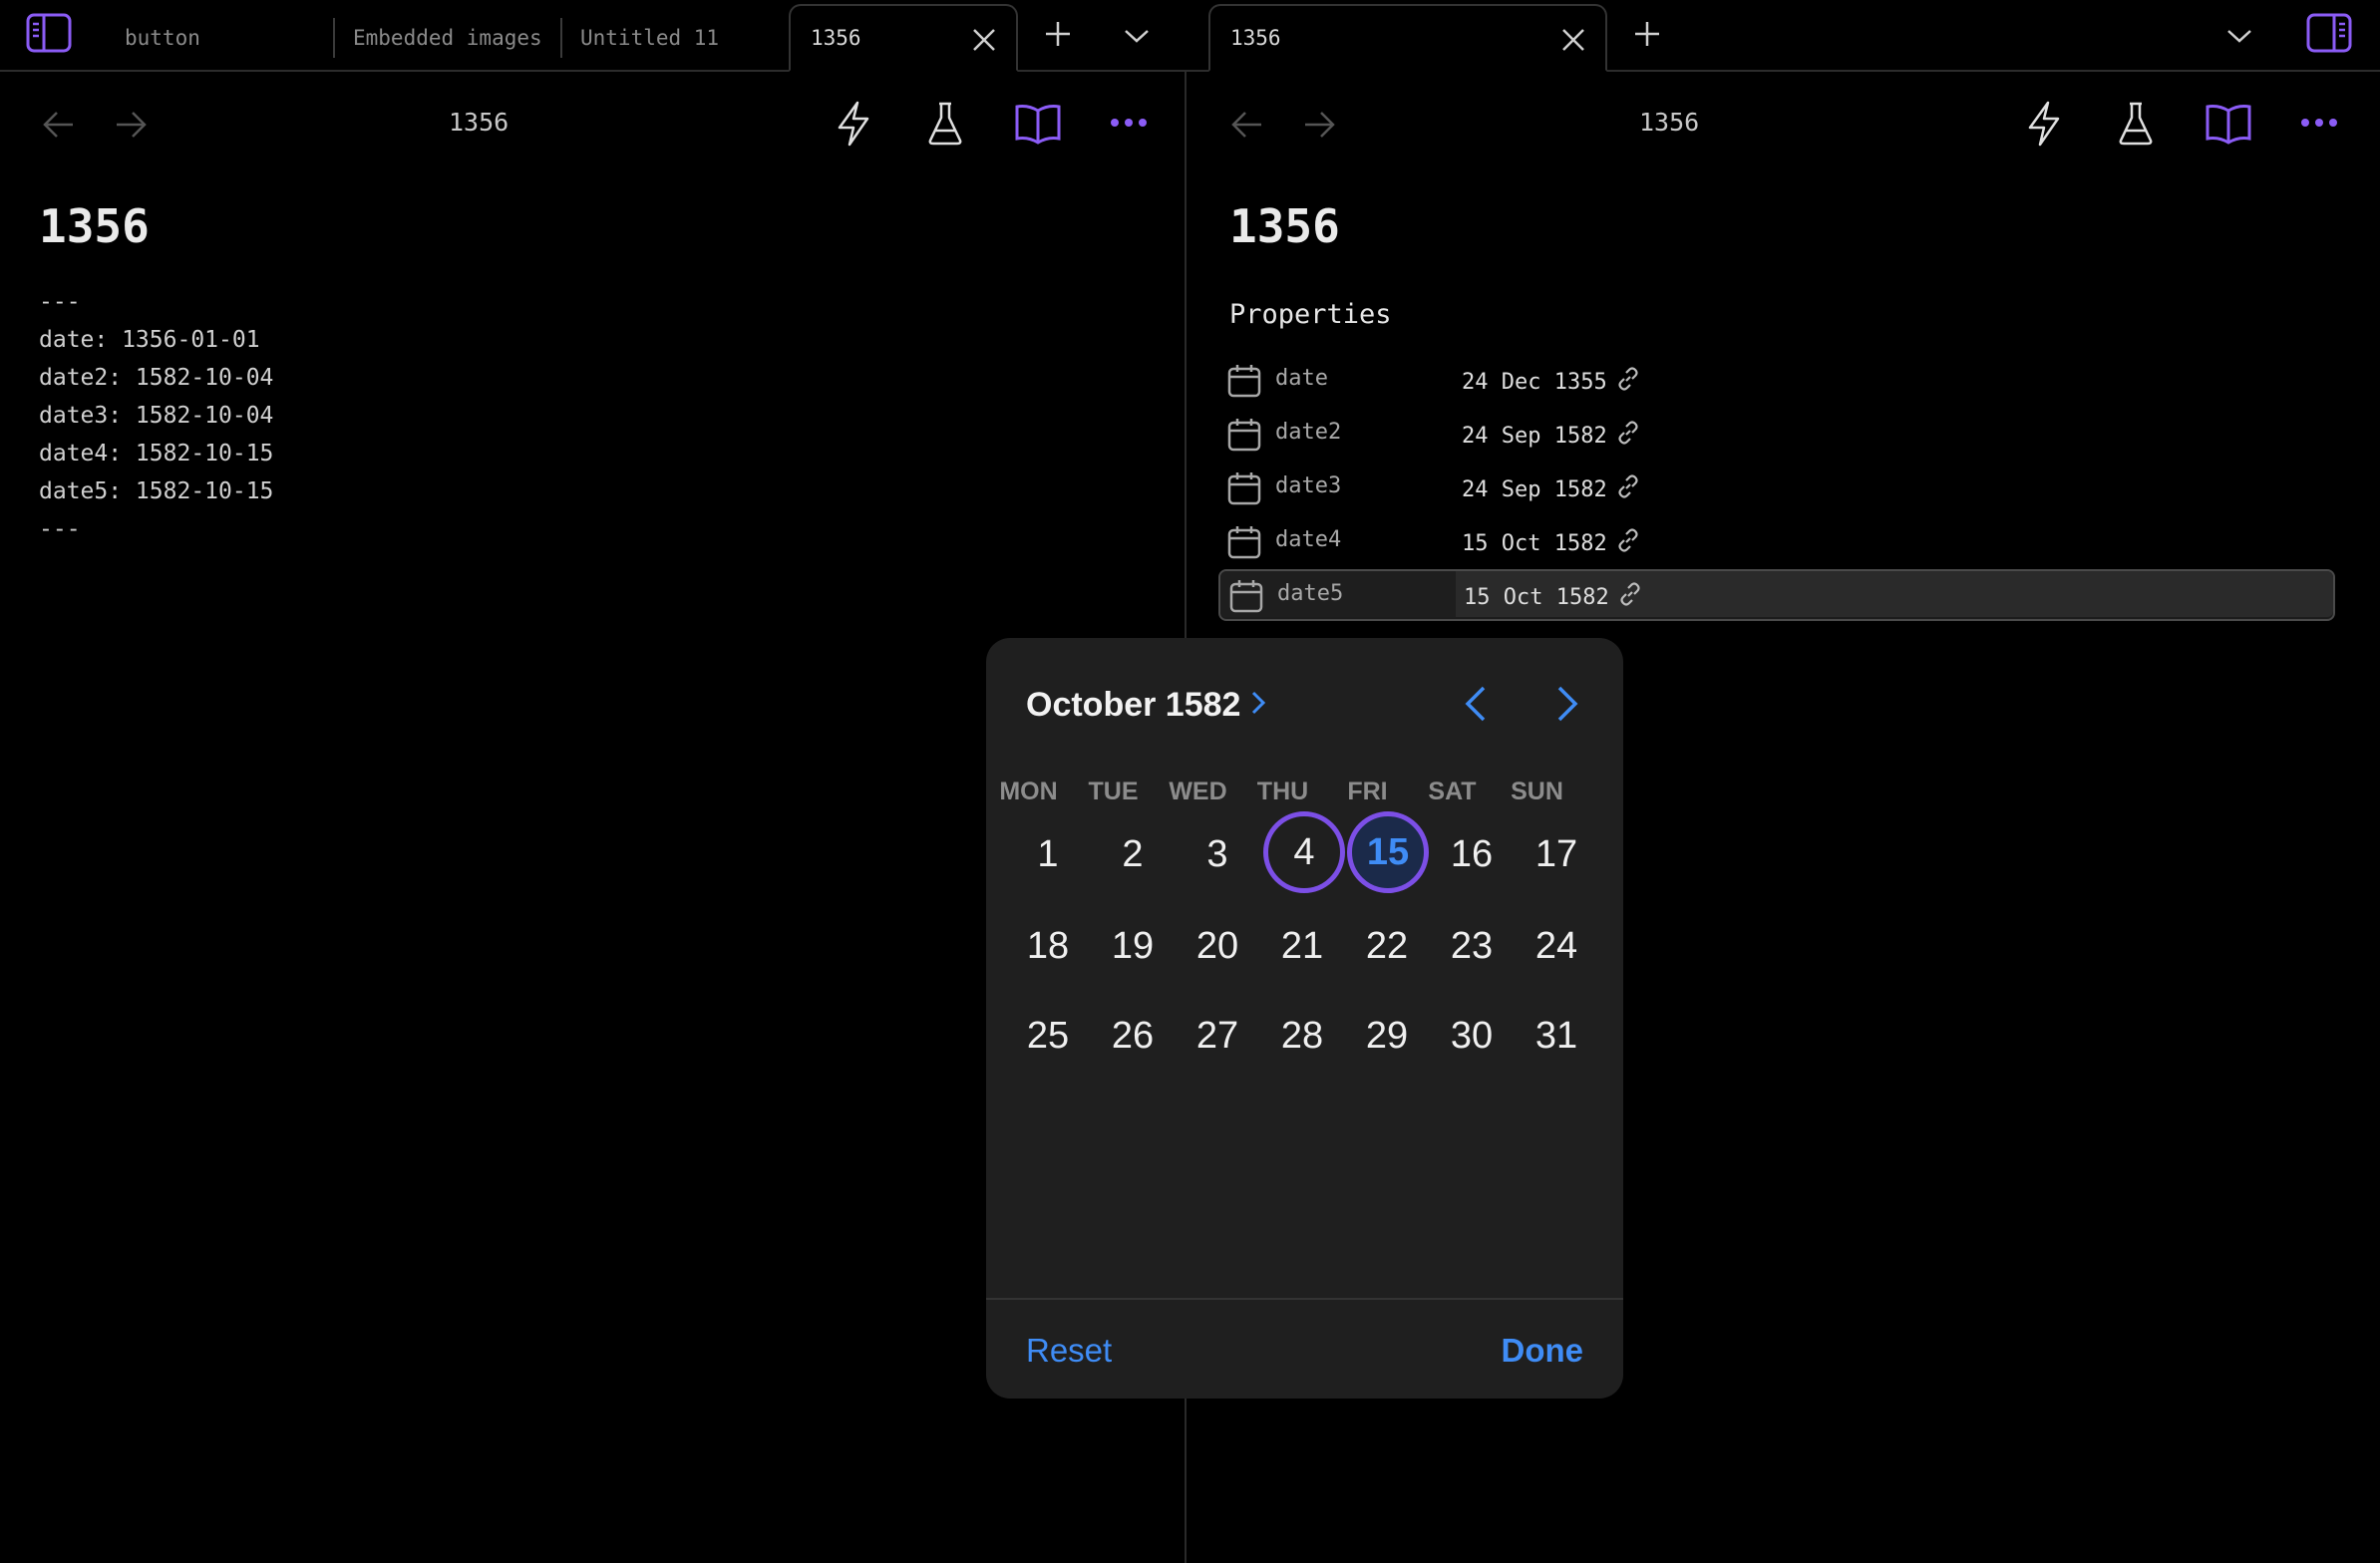 This screenshot has width=2380, height=1563. Describe the element at coordinates (903, 38) in the screenshot. I see `tab-1356-left: 1356` at that location.